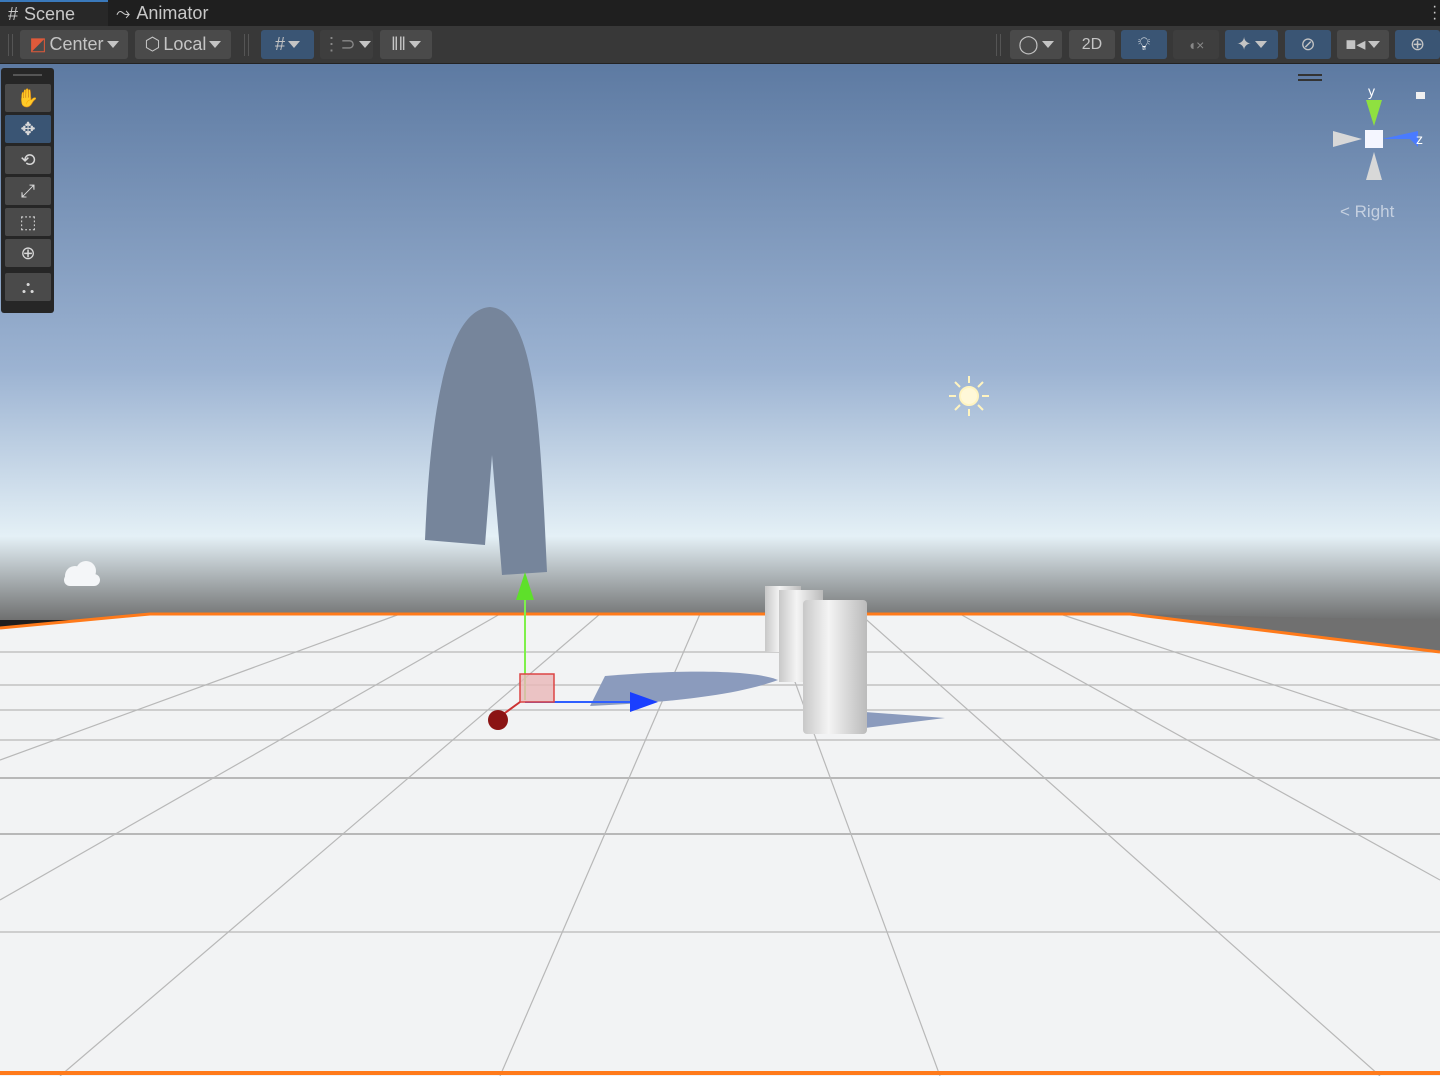 This screenshot has width=1440, height=1076. I want to click on cube-icon: ⬡, so click(152, 44).